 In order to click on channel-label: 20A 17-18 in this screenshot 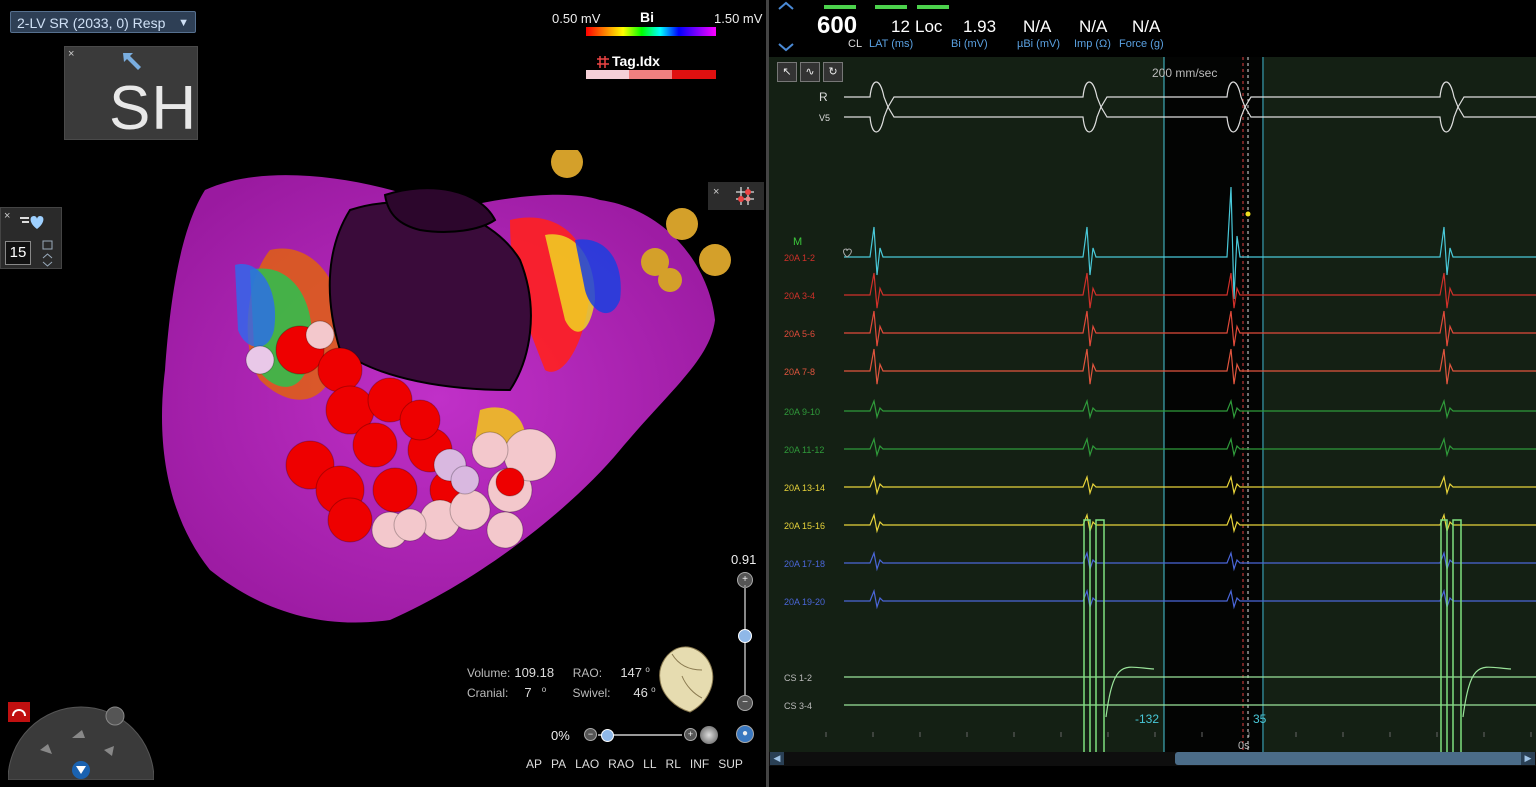, I will do `click(804, 564)`.